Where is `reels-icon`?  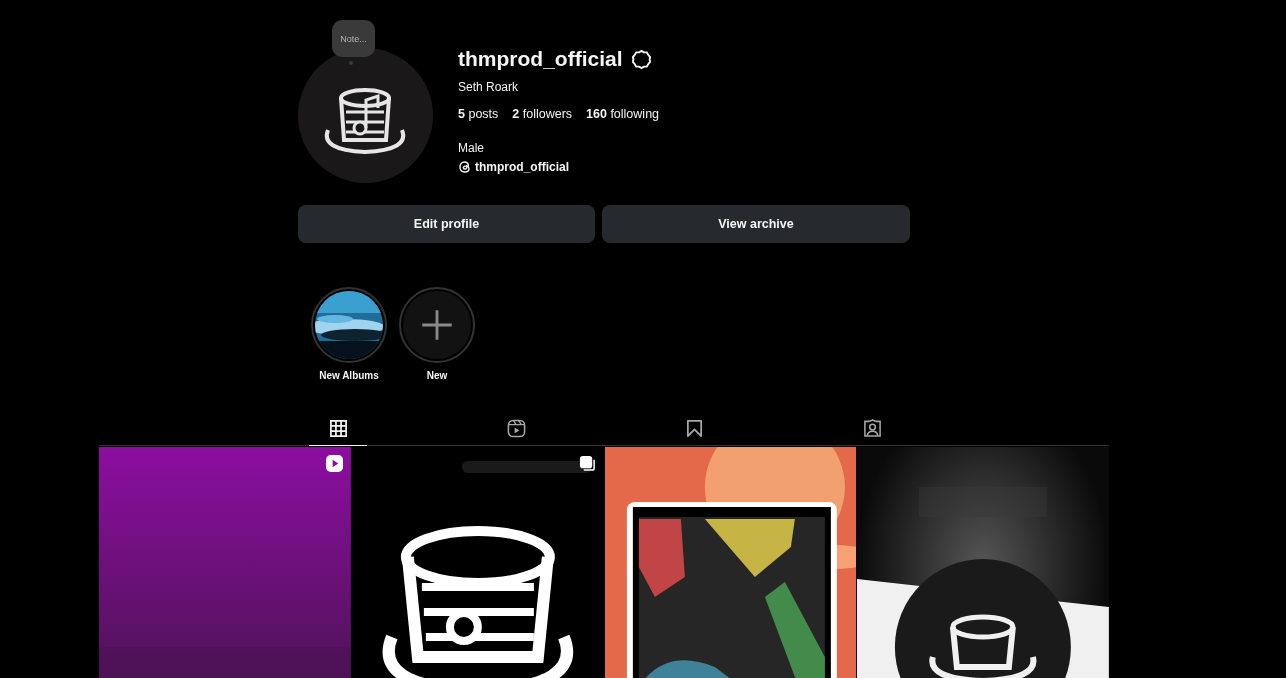
reels-icon is located at coordinates (516, 428).